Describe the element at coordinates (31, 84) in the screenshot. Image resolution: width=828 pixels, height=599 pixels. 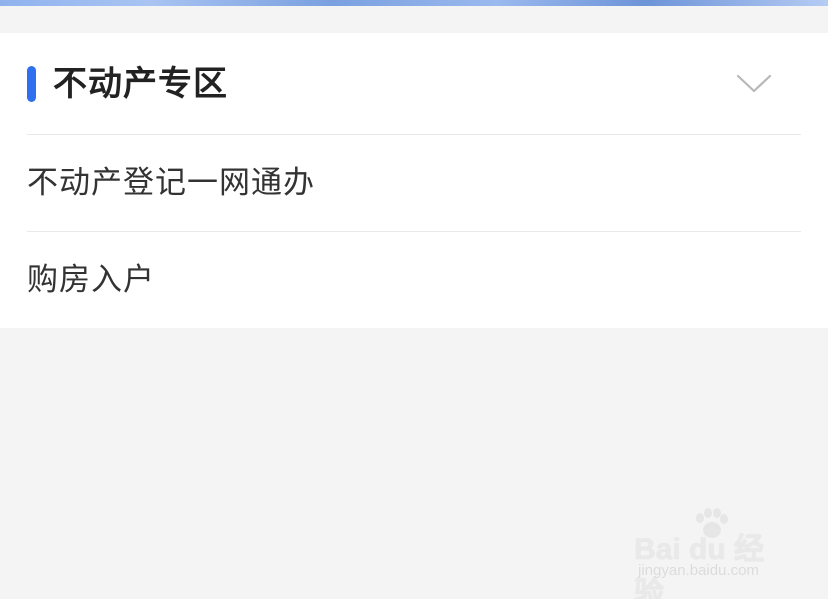
I see `section-accent-bar` at that location.